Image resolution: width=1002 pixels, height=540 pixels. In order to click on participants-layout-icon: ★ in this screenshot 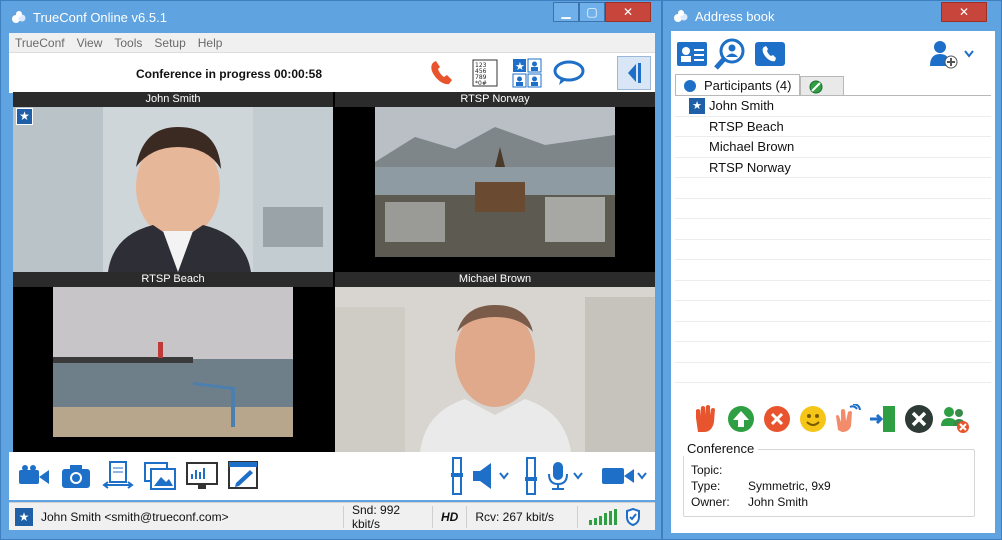, I will do `click(527, 73)`.